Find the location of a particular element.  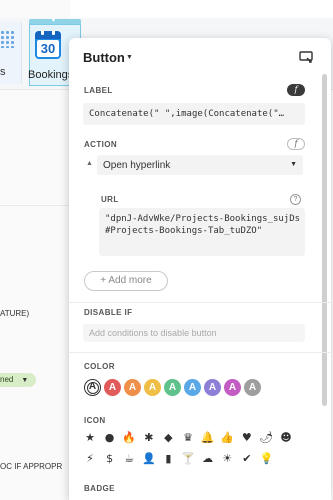

heart-icon: ♥ is located at coordinates (247, 438).